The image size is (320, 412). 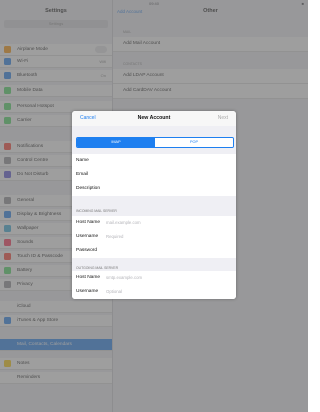 I want to click on field-placeholder: smtp.example.com, so click(x=124, y=278).